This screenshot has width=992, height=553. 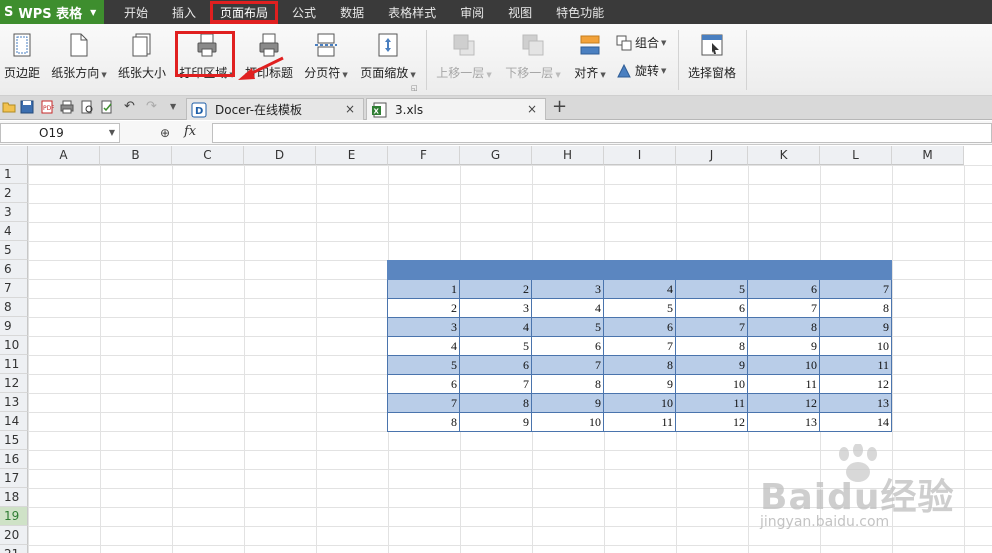 I want to click on export-pdf-icon: PDF, so click(x=47, y=107).